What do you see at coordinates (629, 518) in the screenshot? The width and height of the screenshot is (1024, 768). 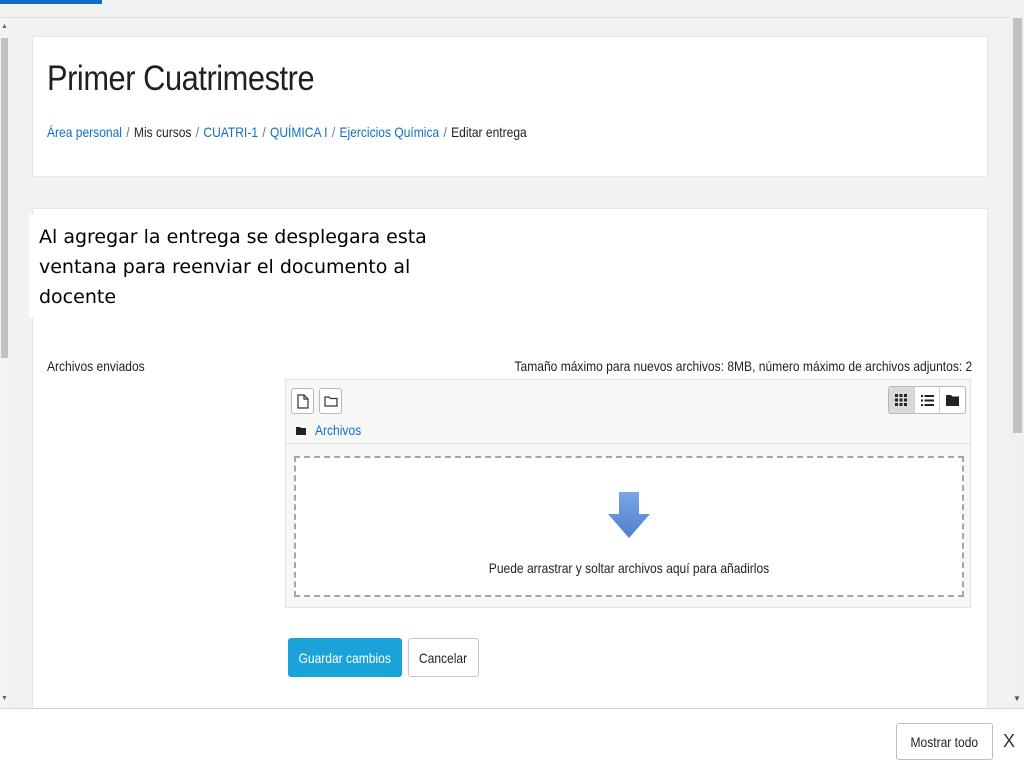 I see `arrow-down-icon` at bounding box center [629, 518].